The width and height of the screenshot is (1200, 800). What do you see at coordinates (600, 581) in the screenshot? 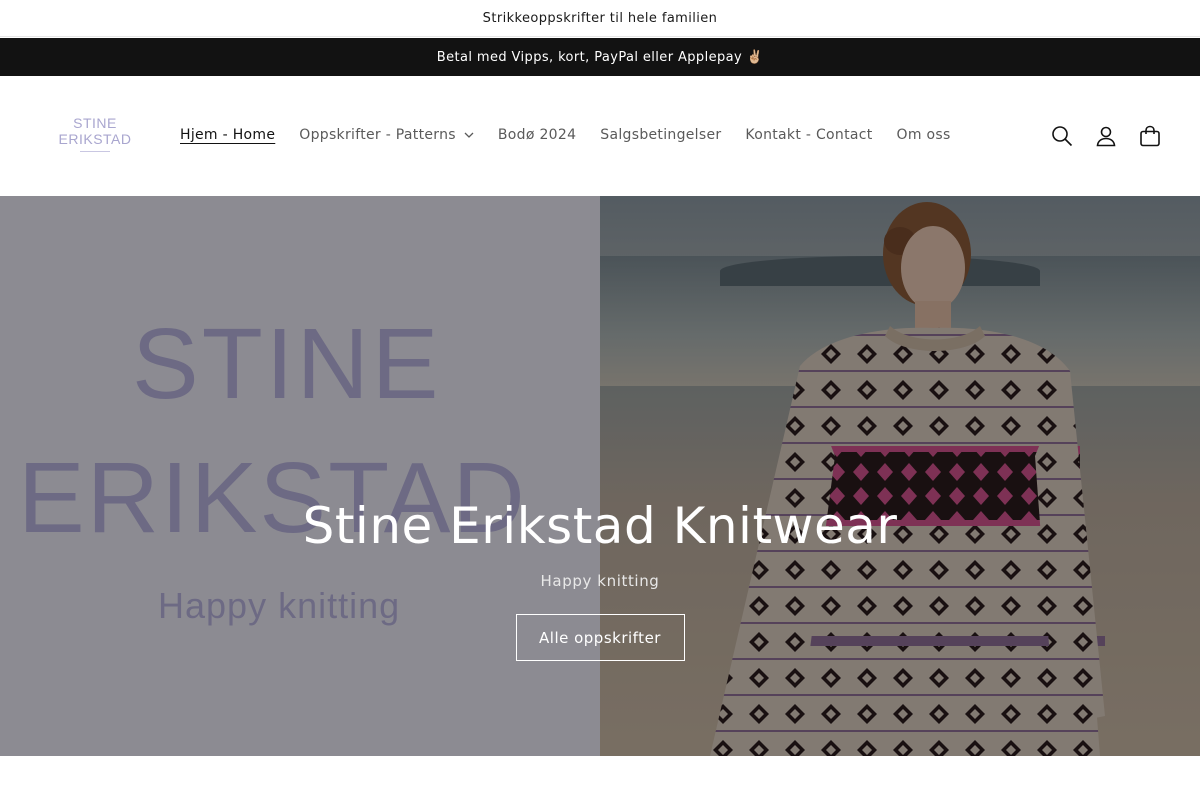
I see `hero-subtitle: Happy knitting` at bounding box center [600, 581].